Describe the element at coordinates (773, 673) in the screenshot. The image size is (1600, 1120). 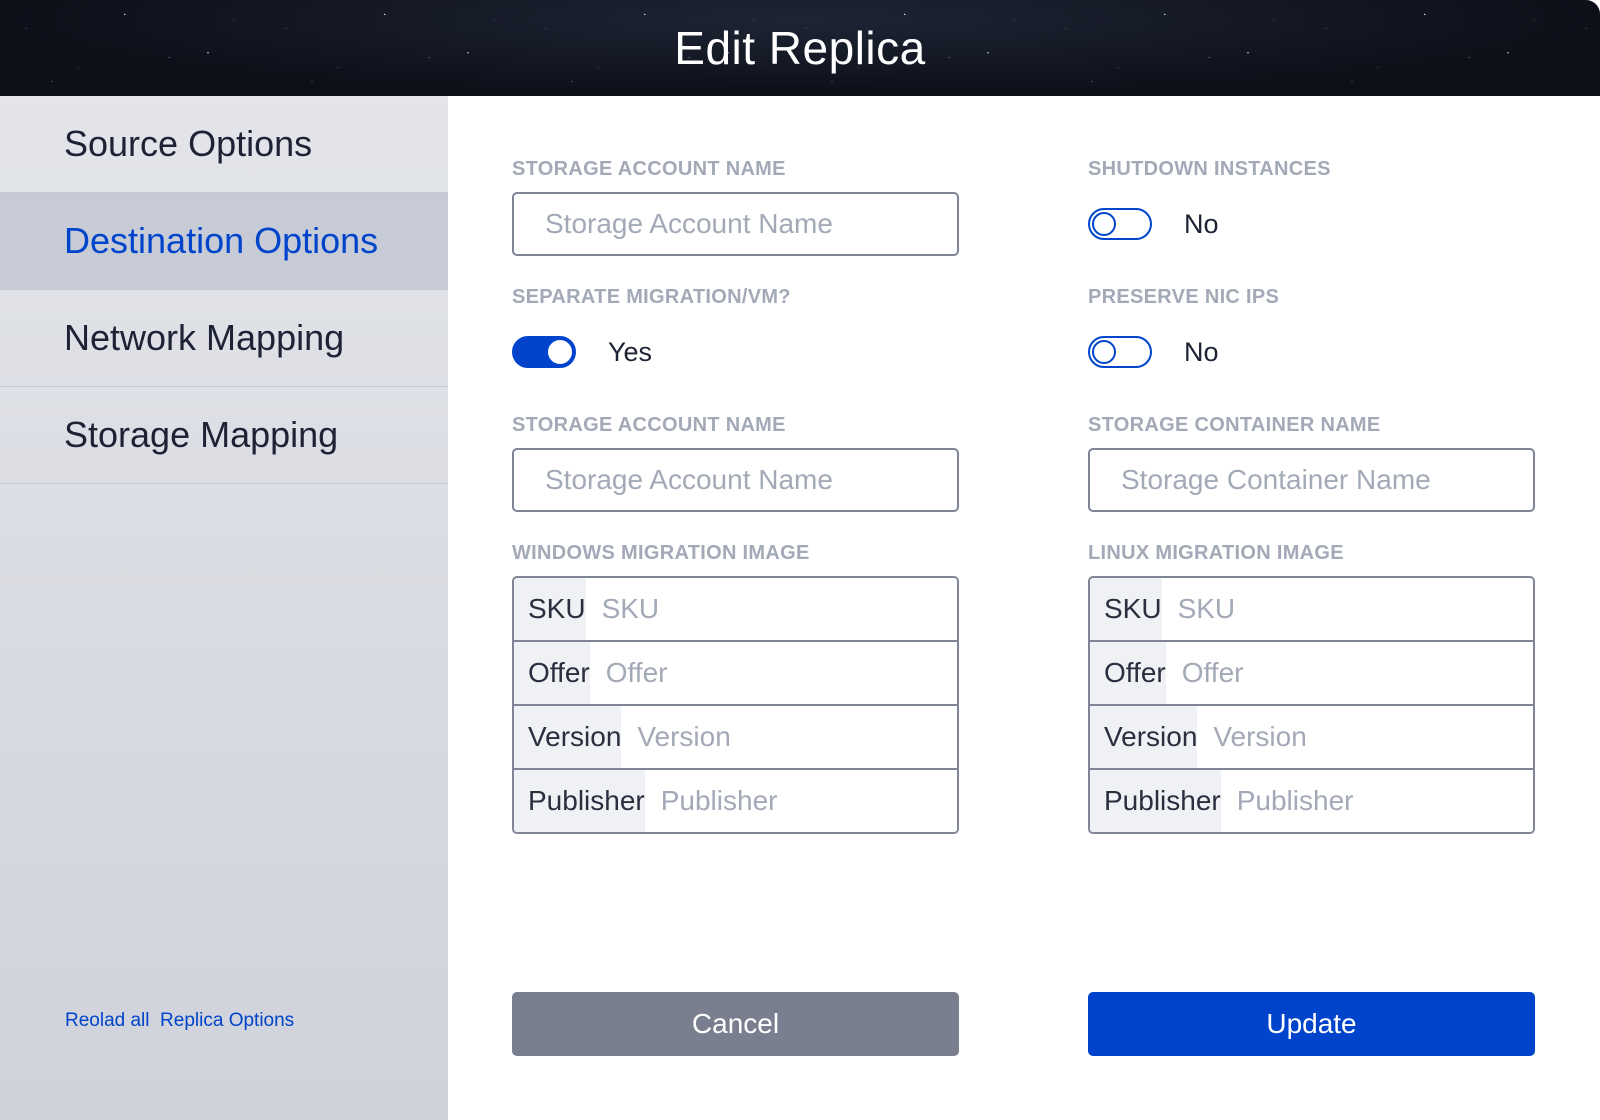
I see `windows-offer-input` at that location.